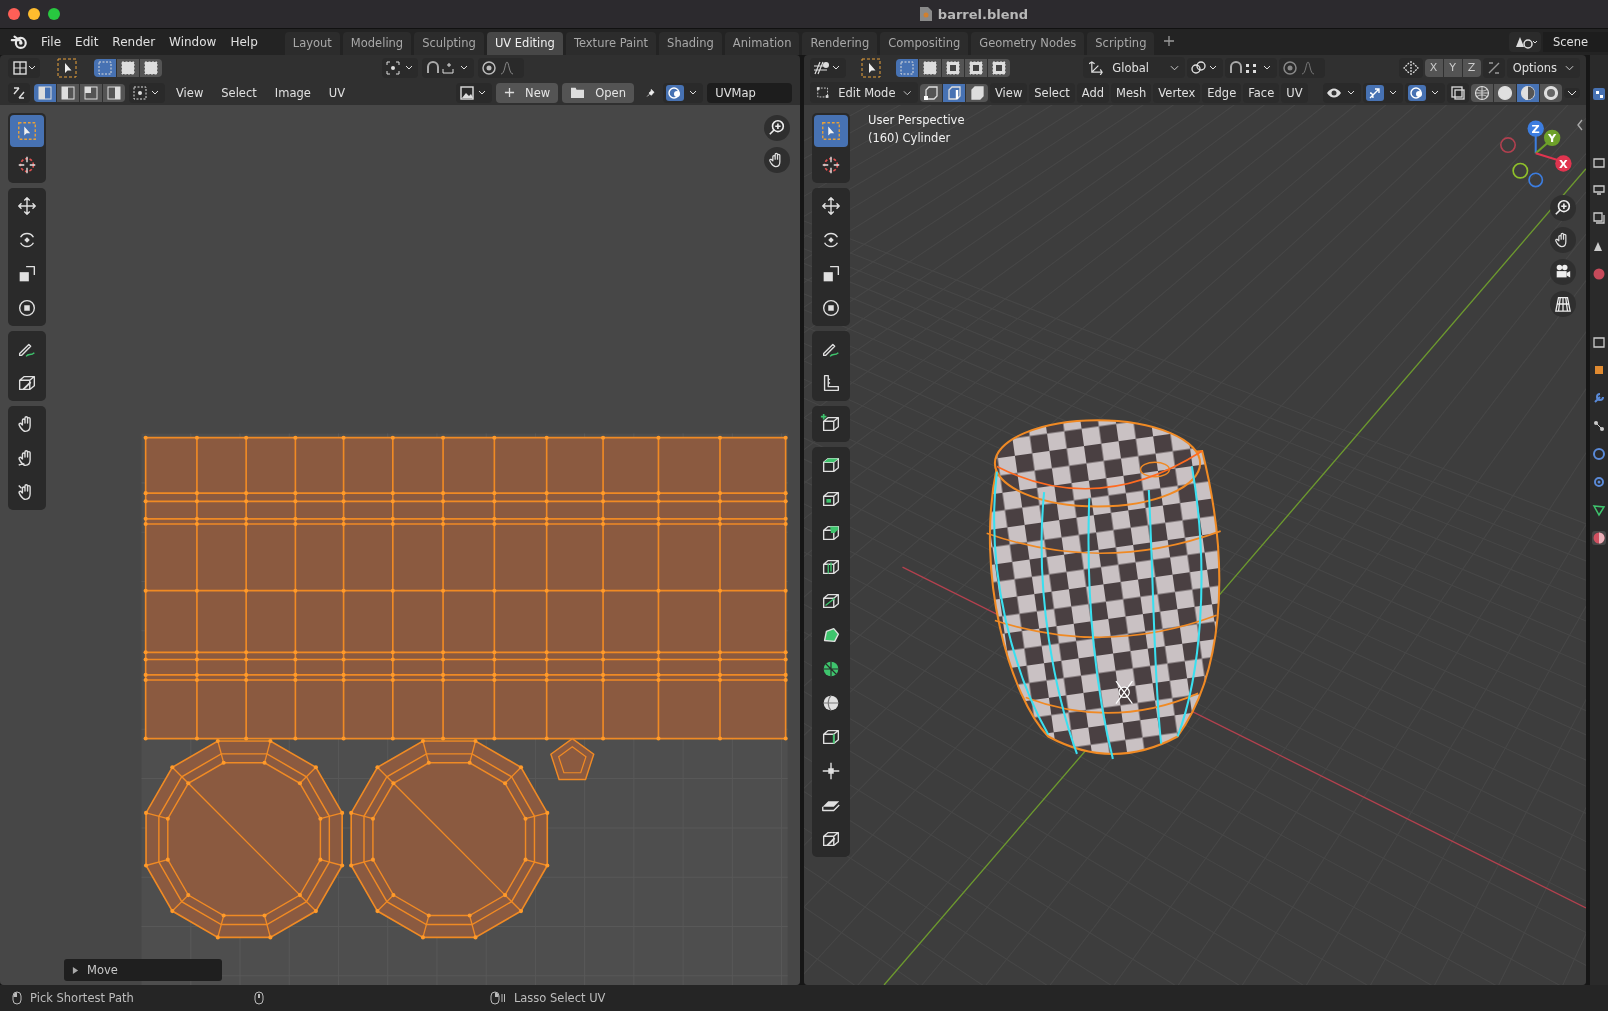 The width and height of the screenshot is (1608, 1011). What do you see at coordinates (82, 998) in the screenshot?
I see `status-hint: Pick Shortest Path` at bounding box center [82, 998].